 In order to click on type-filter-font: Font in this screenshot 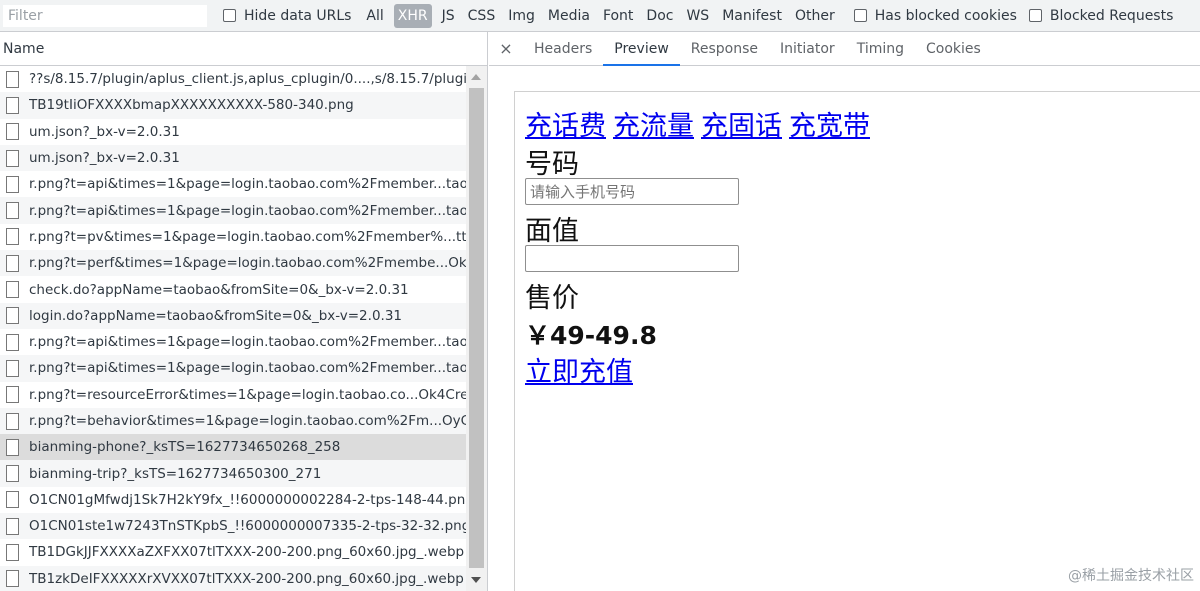, I will do `click(618, 16)`.